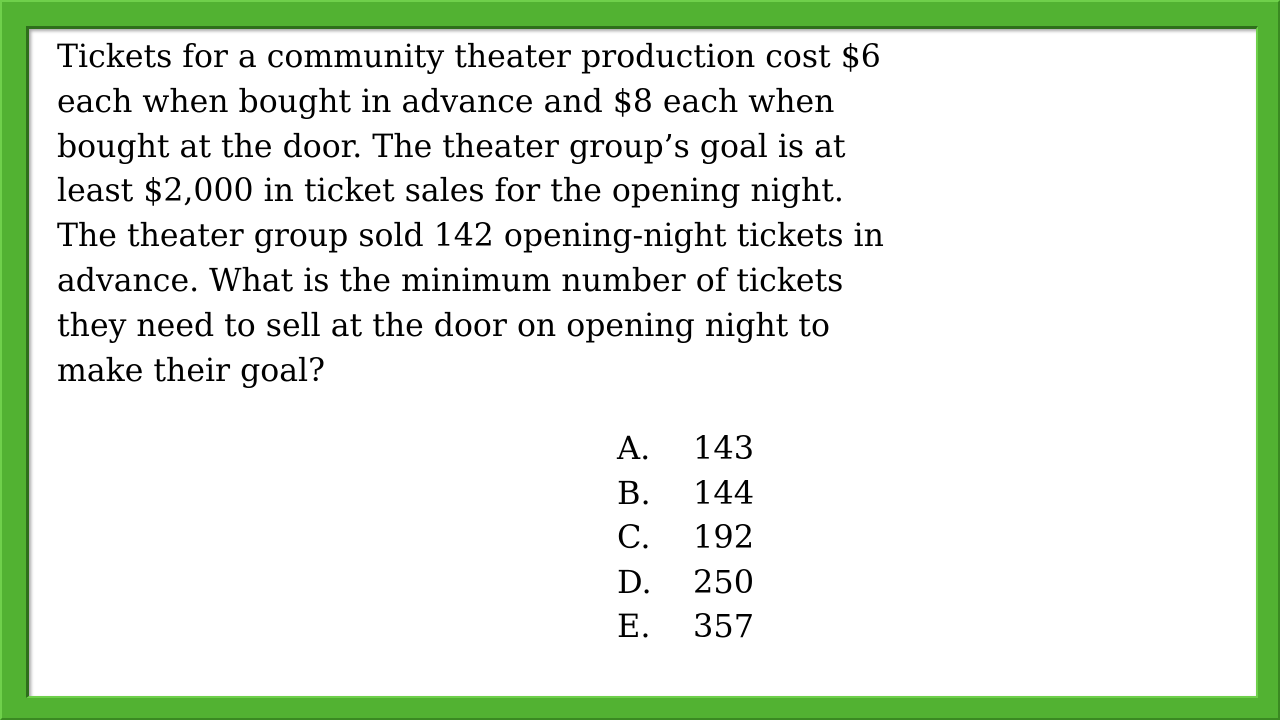  What do you see at coordinates (634, 537) in the screenshot?
I see `choice-letter: C.` at bounding box center [634, 537].